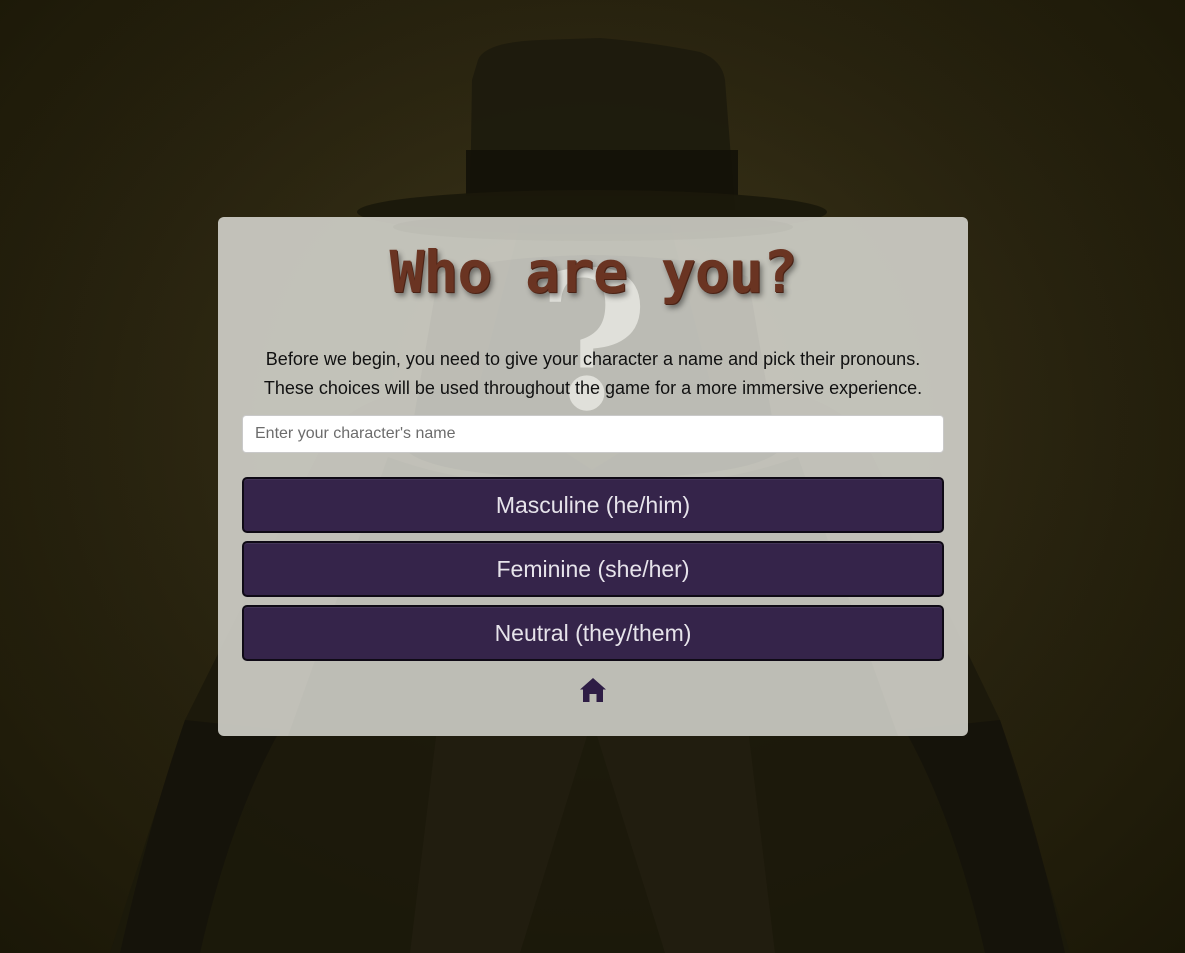 Image resolution: width=1185 pixels, height=953 pixels. Describe the element at coordinates (593, 505) in the screenshot. I see `pronoun-masculine-button: Masculine (he/him)` at that location.